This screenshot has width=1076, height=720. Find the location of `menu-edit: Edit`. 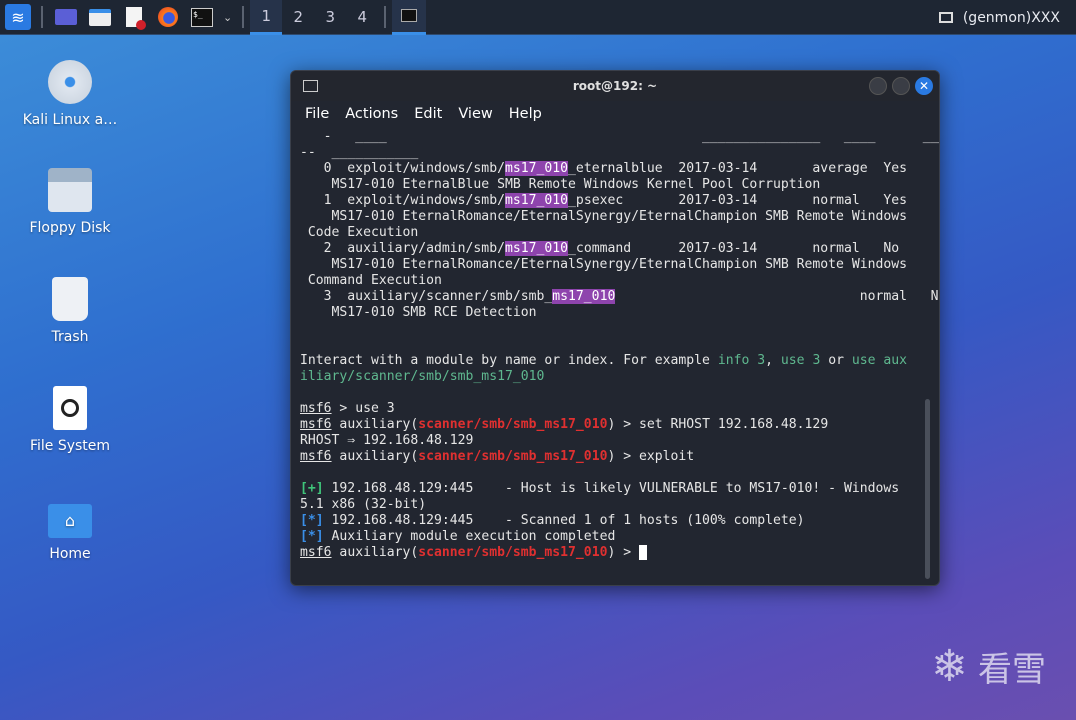

menu-edit: Edit is located at coordinates (428, 114).